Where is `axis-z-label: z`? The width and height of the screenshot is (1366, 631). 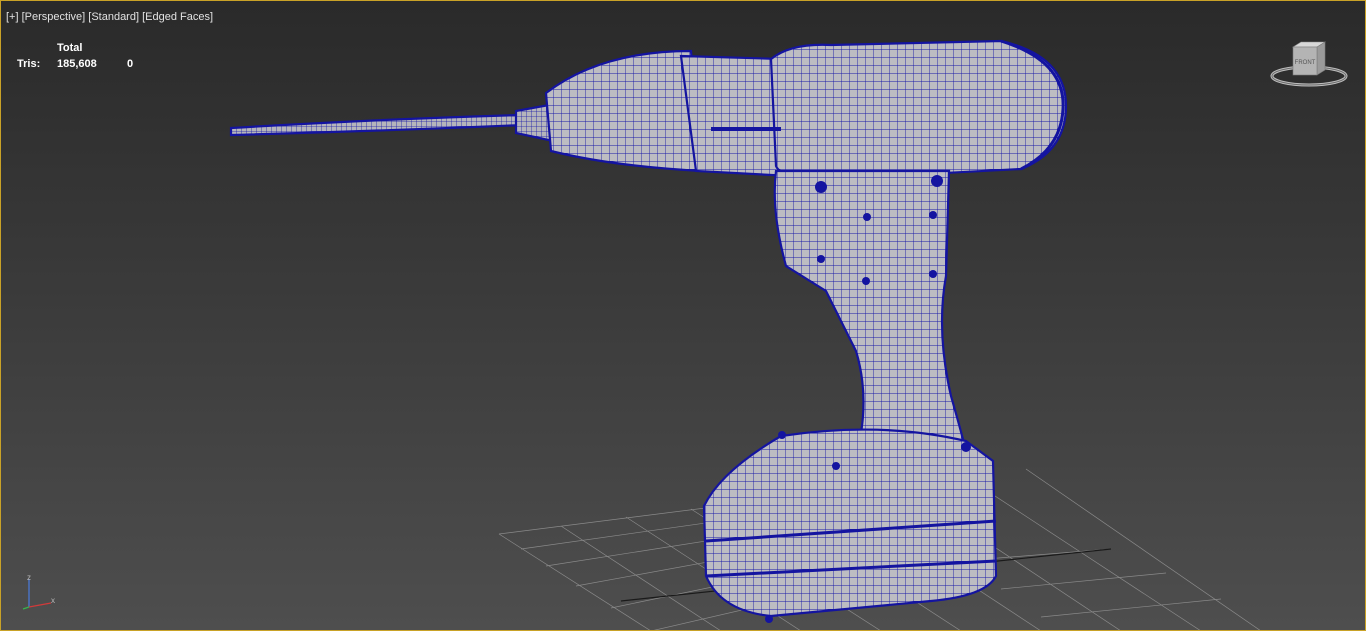 axis-z-label: z is located at coordinates (29, 577).